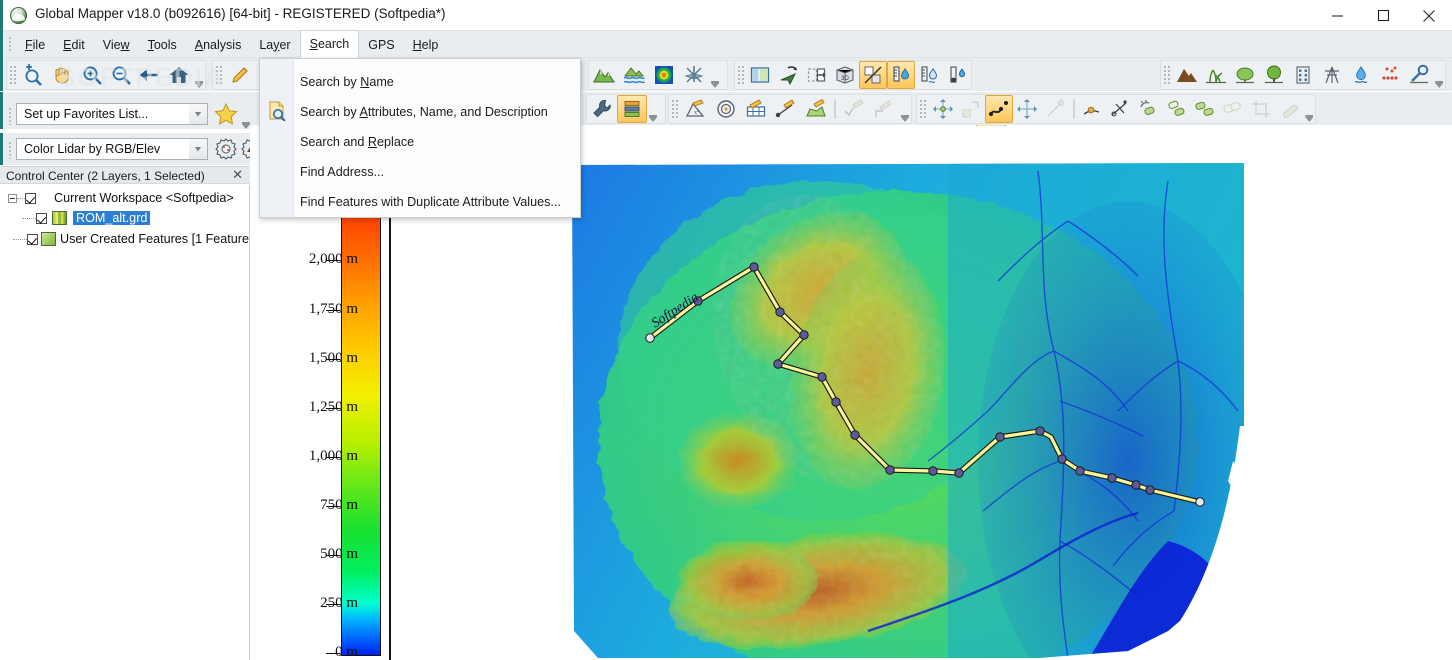  Describe the element at coordinates (817, 75) in the screenshot. I see `swipe-icon` at that location.